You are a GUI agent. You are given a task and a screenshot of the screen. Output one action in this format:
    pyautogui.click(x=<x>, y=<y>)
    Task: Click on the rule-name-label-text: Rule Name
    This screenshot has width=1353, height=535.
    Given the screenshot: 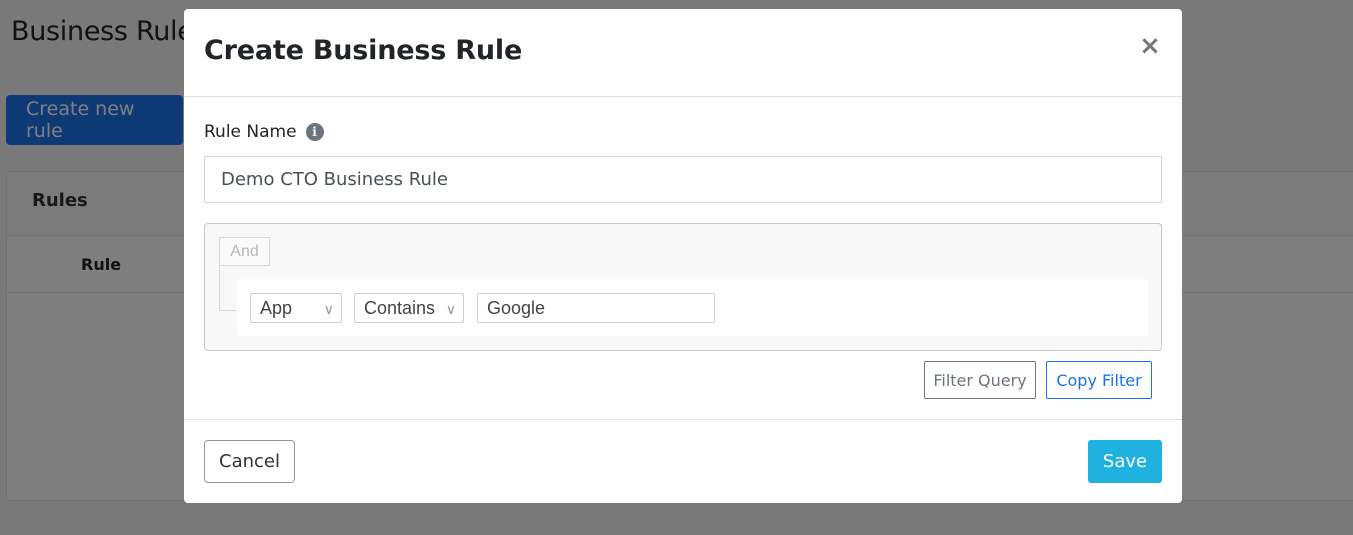 What is the action you would take?
    pyautogui.click(x=250, y=132)
    